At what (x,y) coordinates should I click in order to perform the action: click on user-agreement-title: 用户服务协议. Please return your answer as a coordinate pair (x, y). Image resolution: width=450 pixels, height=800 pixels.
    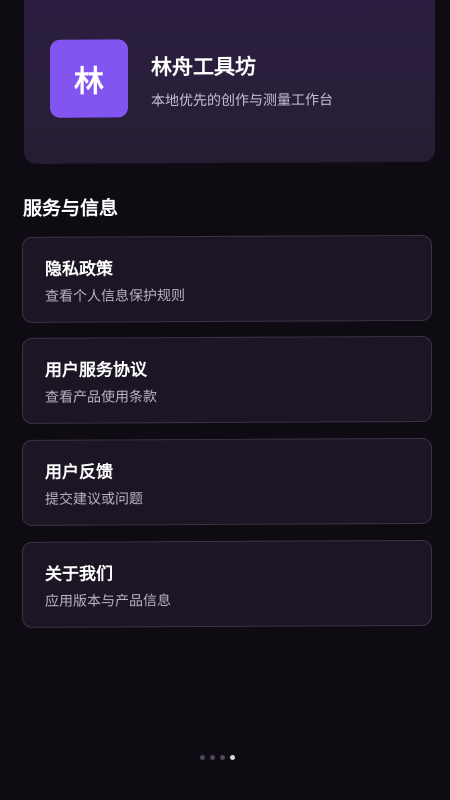
    Looking at the image, I should click on (96, 370).